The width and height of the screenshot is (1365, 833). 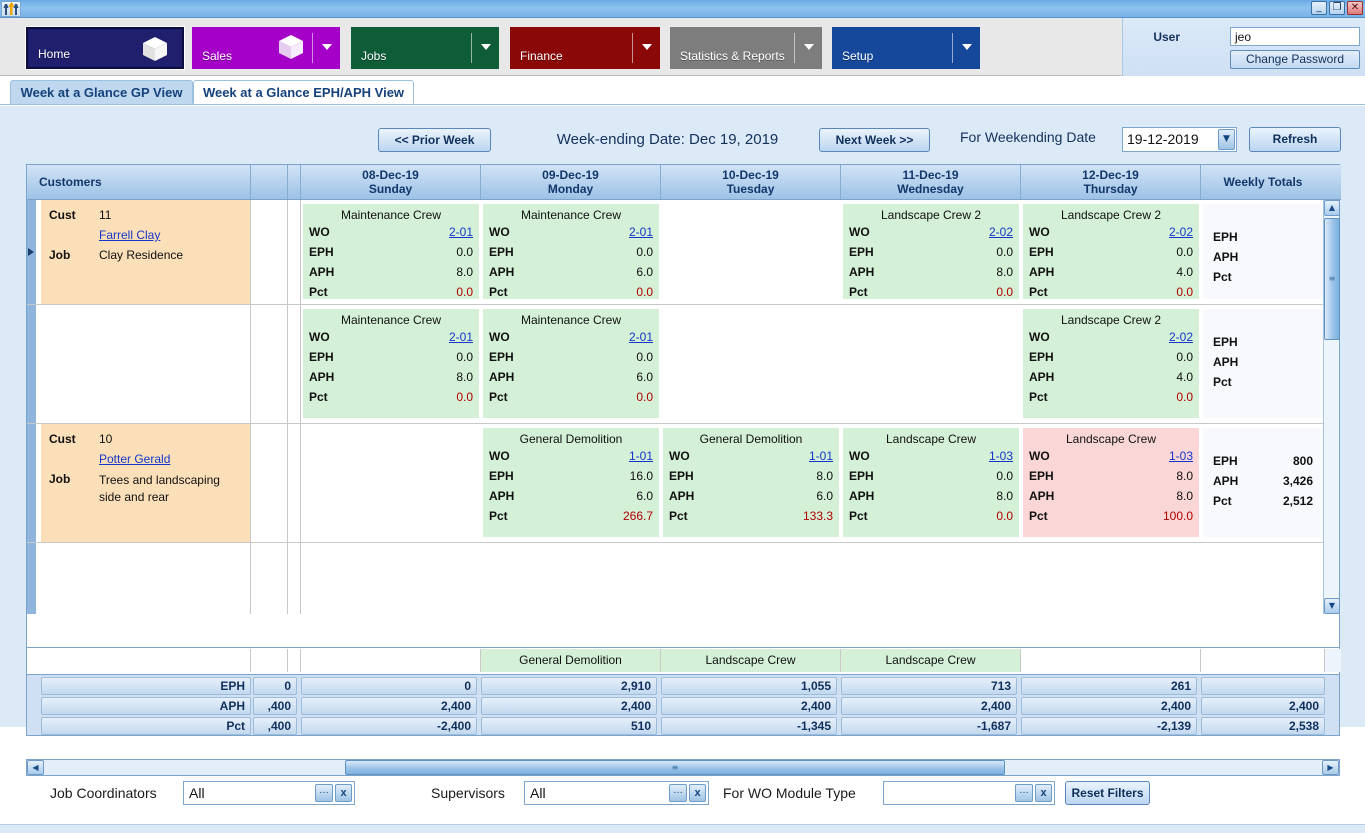 What do you see at coordinates (616, 793) in the screenshot?
I see `supervisors-input: All … x` at bounding box center [616, 793].